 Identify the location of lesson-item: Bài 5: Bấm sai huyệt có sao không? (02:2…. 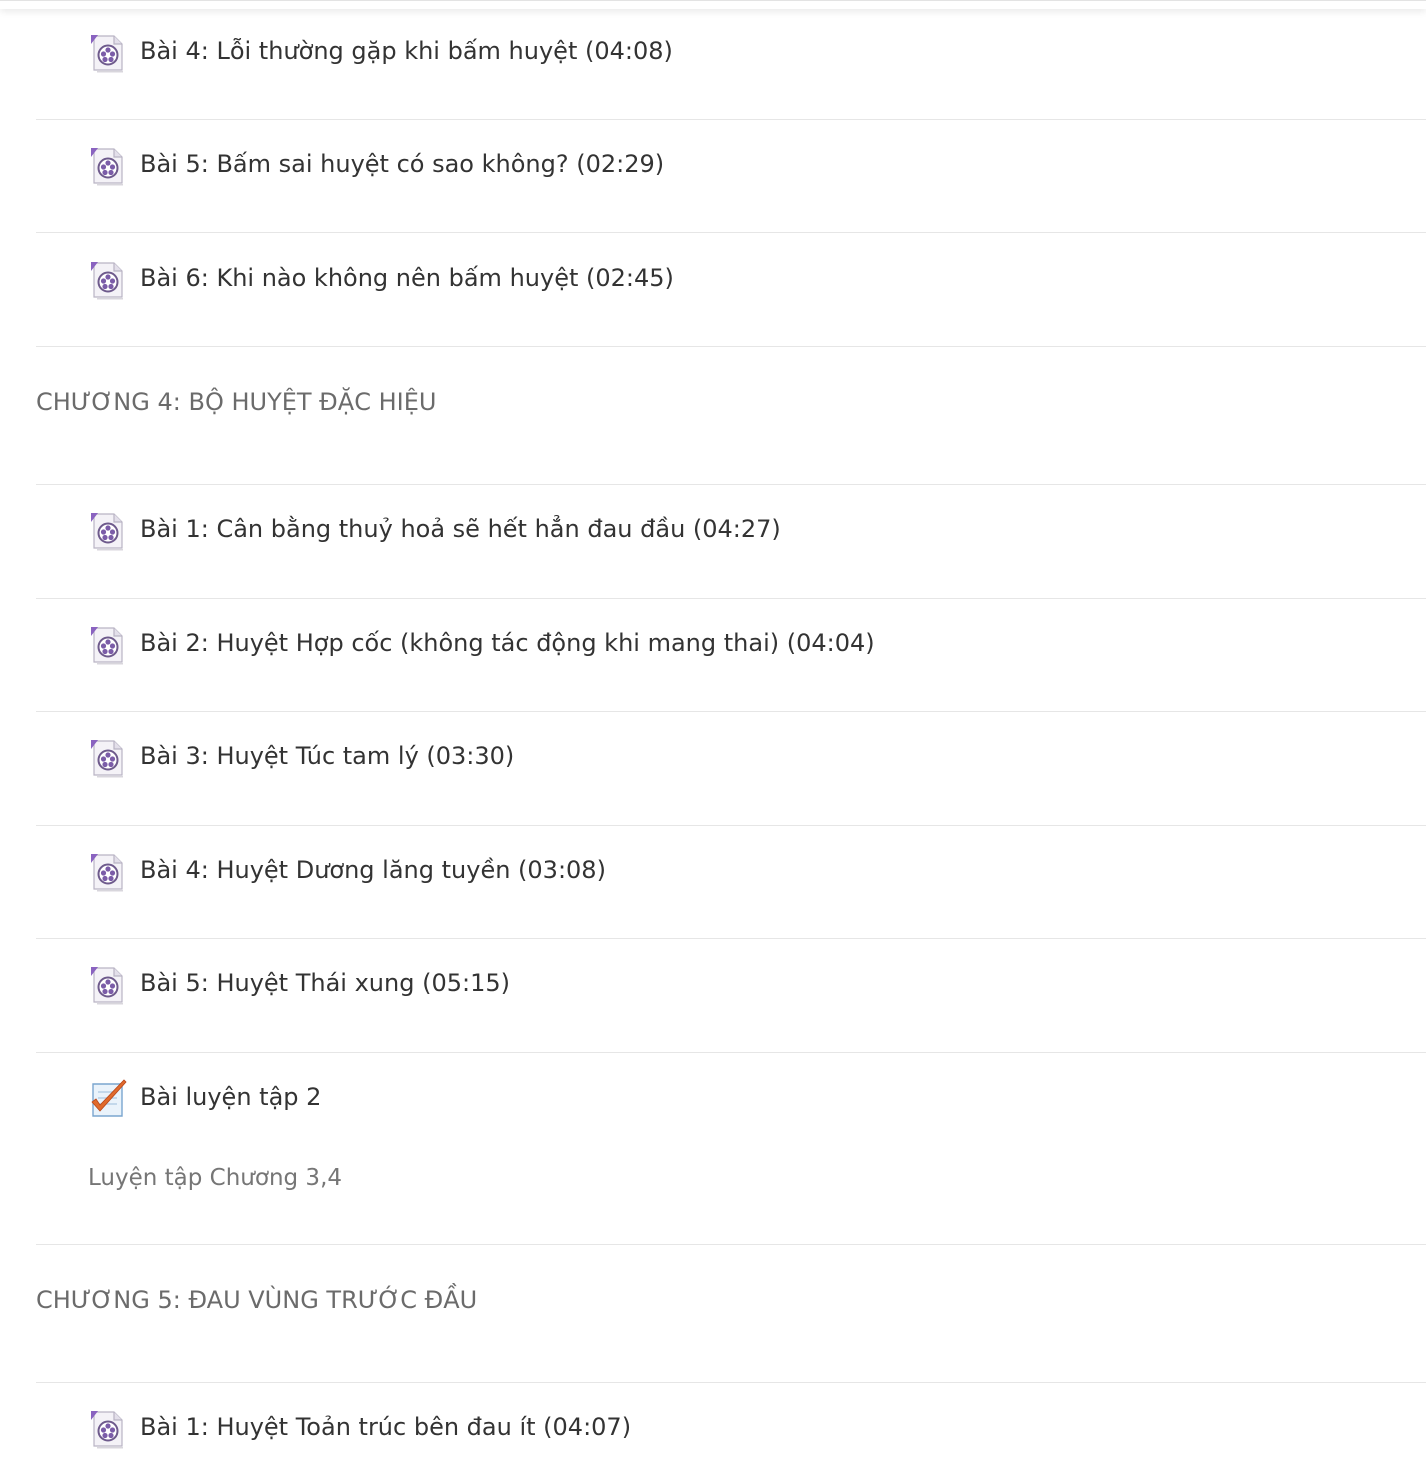
(713, 176).